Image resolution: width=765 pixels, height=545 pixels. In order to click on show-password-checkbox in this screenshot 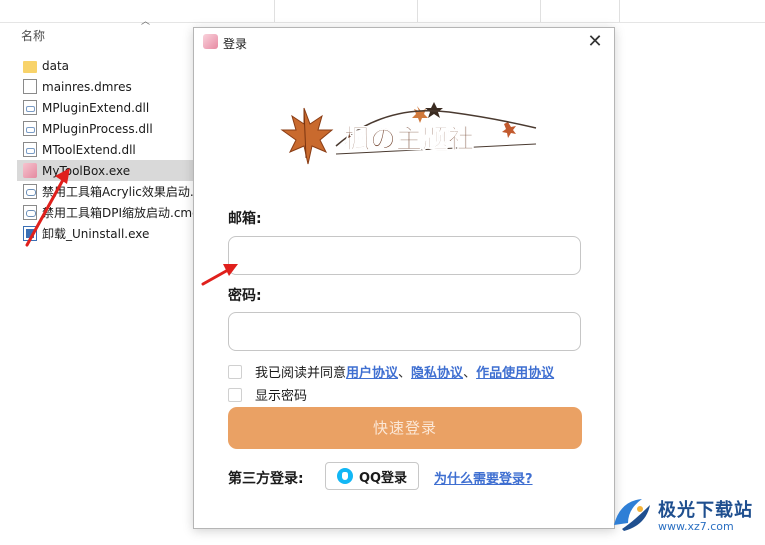, I will do `click(235, 394)`.